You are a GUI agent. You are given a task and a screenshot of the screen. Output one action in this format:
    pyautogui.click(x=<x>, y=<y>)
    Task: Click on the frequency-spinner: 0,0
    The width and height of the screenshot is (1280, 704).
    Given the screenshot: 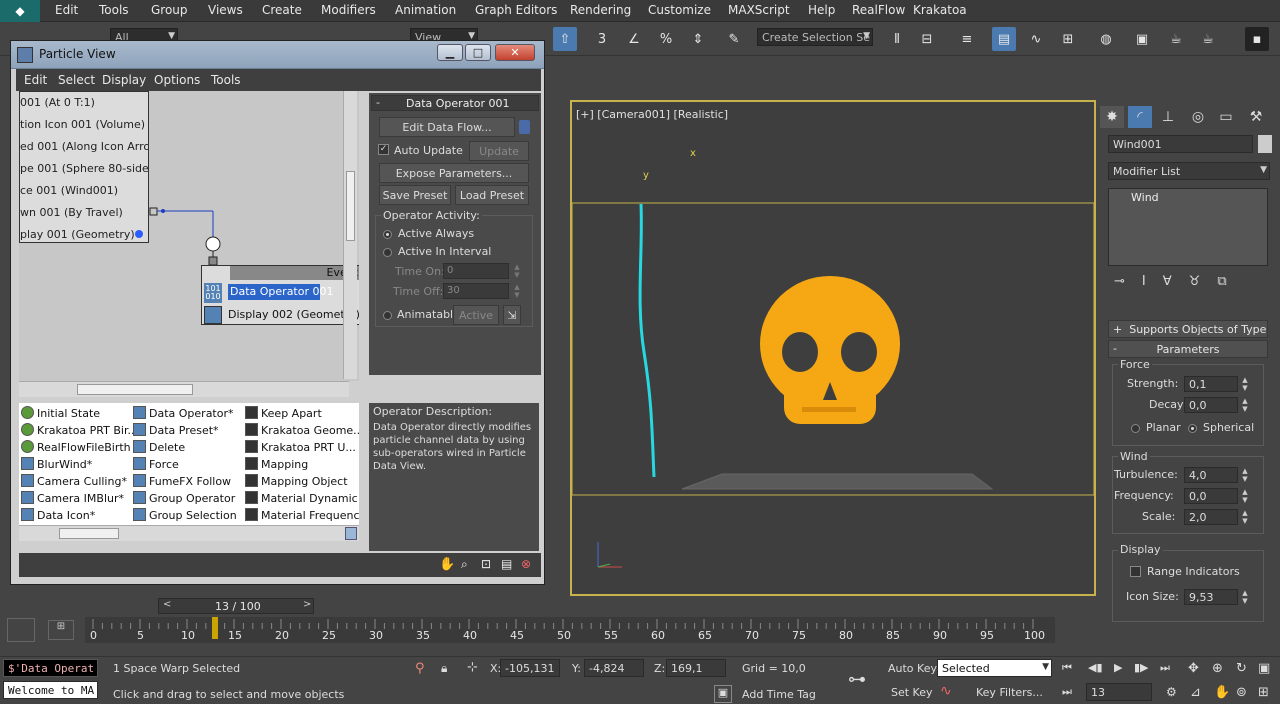 What is the action you would take?
    pyautogui.click(x=1211, y=496)
    